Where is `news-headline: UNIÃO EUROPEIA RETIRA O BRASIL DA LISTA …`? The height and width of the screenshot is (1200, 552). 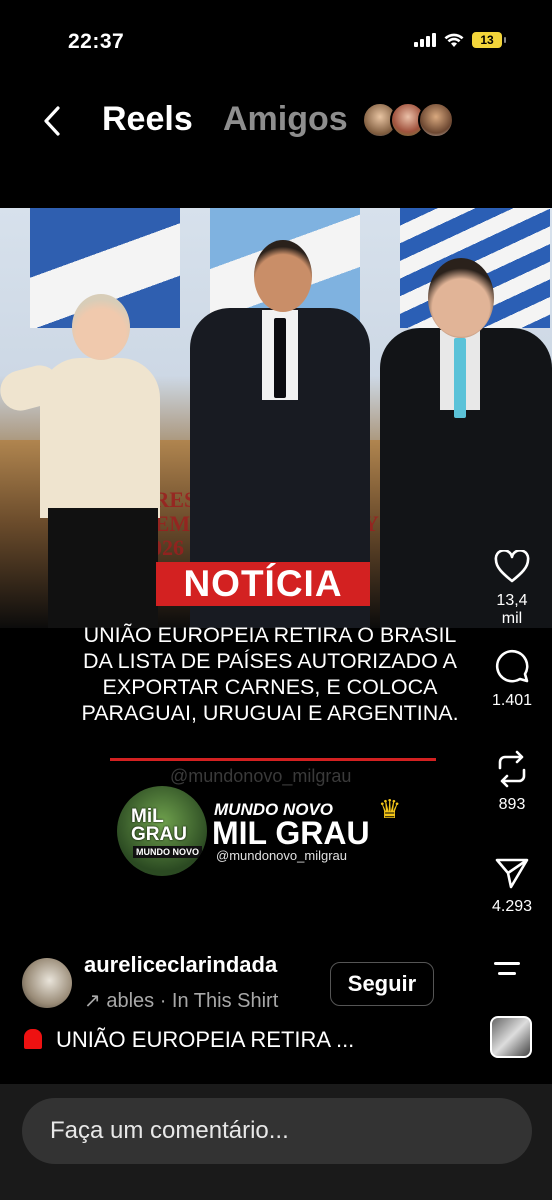 news-headline: UNIÃO EUROPEIA RETIRA O BRASIL DA LISTA … is located at coordinates (270, 674).